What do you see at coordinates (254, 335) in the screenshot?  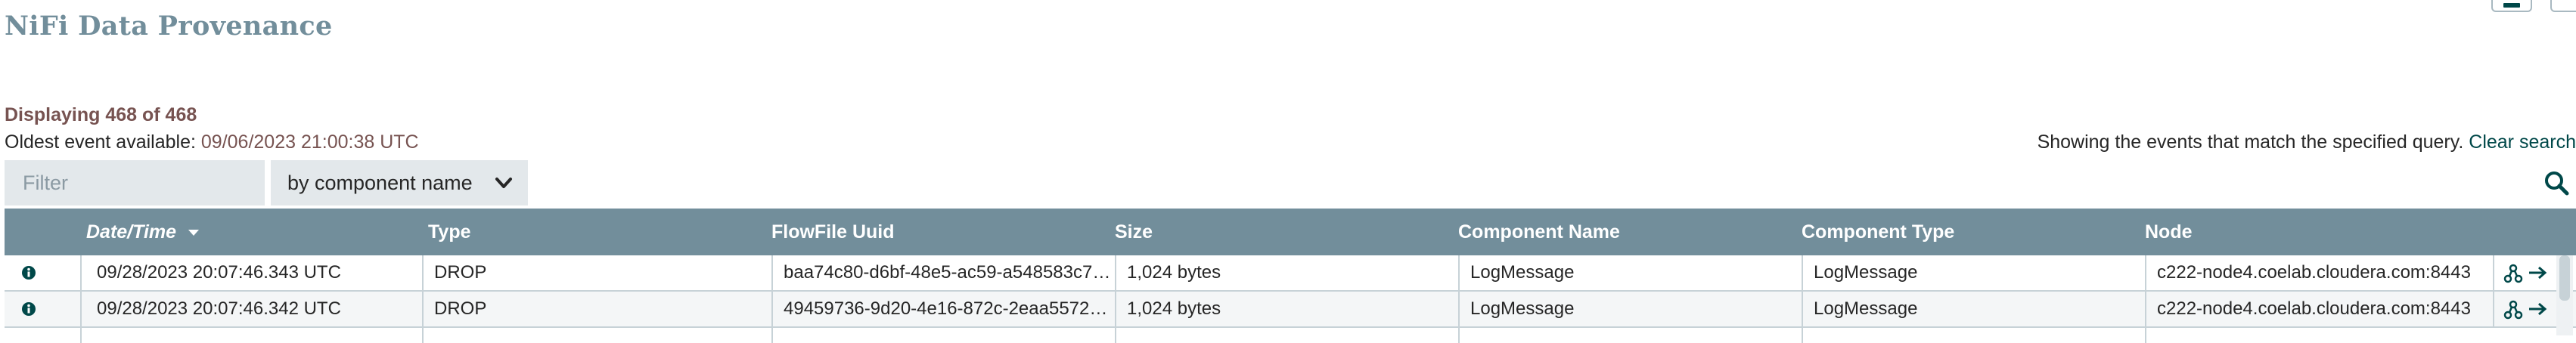 I see `datetime-cell` at bounding box center [254, 335].